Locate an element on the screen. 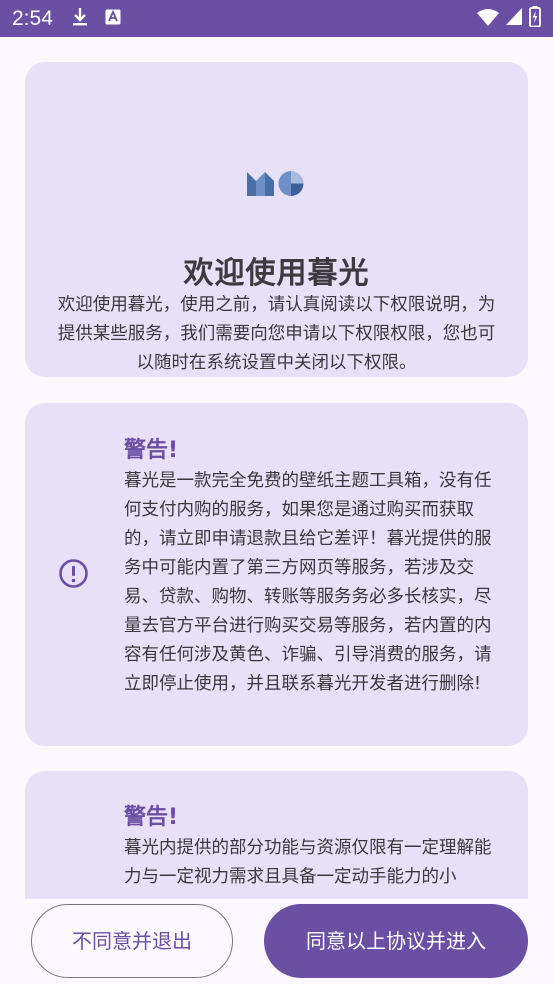 The image size is (553, 984). download-icon is located at coordinates (80, 19).